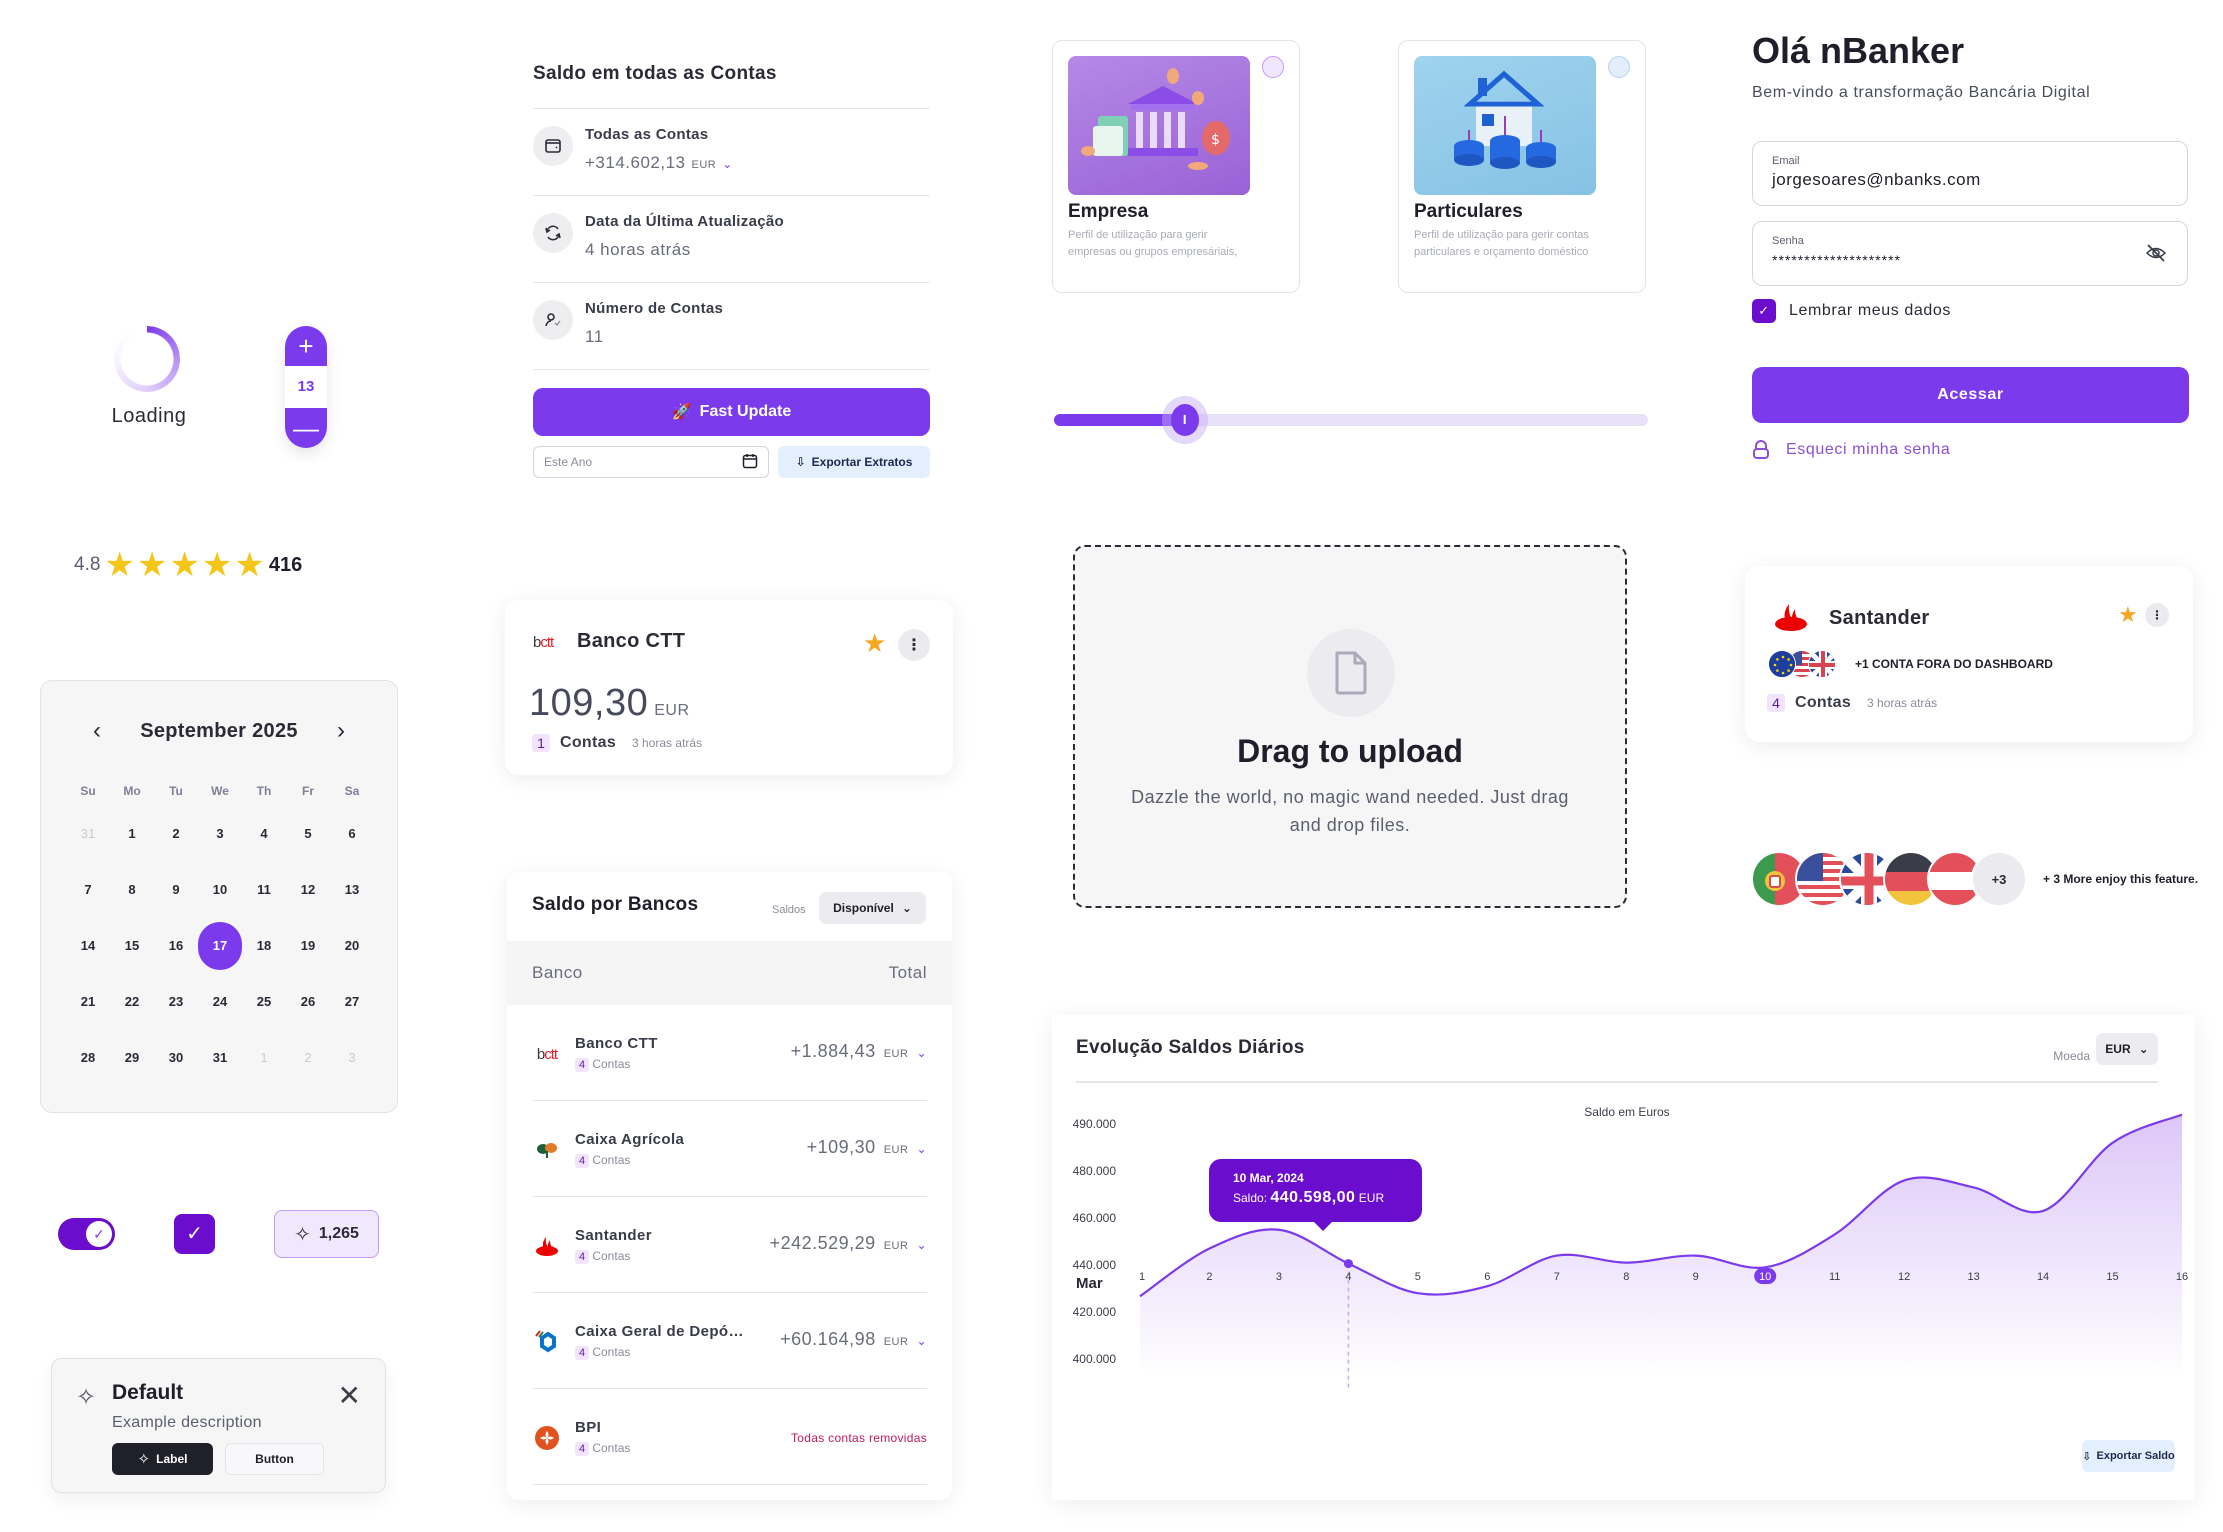 This screenshot has height=1532, width=2223. Describe the element at coordinates (132, 1075) in the screenshot. I see `calendar-day: 29` at that location.